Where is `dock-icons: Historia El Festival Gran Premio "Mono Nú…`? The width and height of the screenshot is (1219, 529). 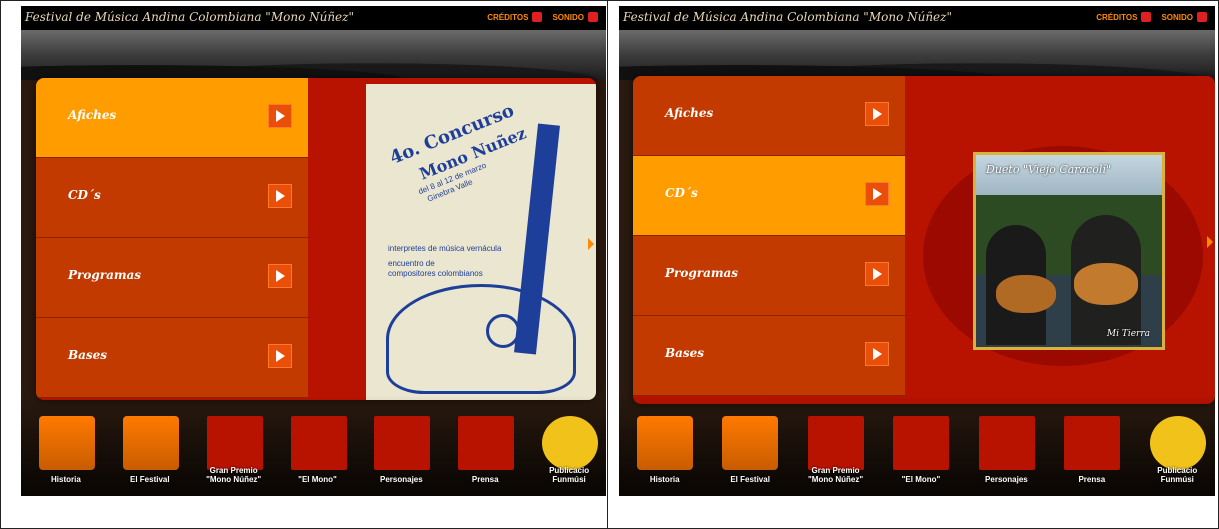 dock-icons: Historia El Festival Gran Premio "Mono Nú… is located at coordinates (921, 448).